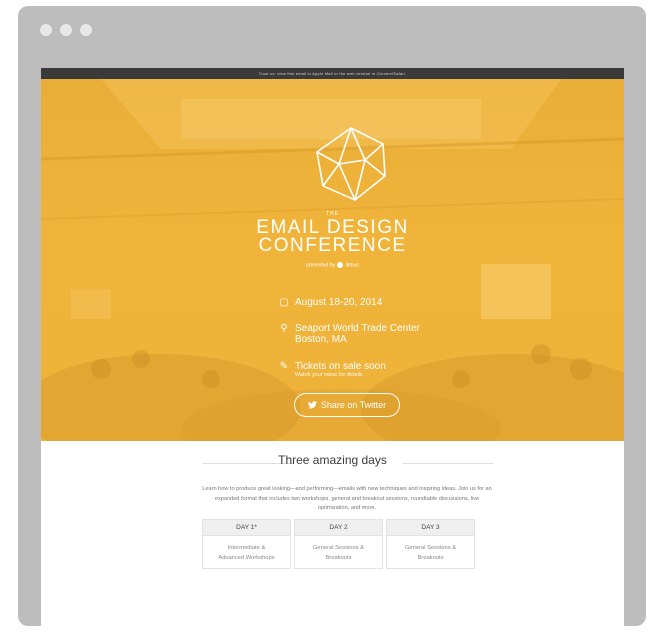 This screenshot has width=654, height=634. I want to click on litmus-logo-icon, so click(340, 265).